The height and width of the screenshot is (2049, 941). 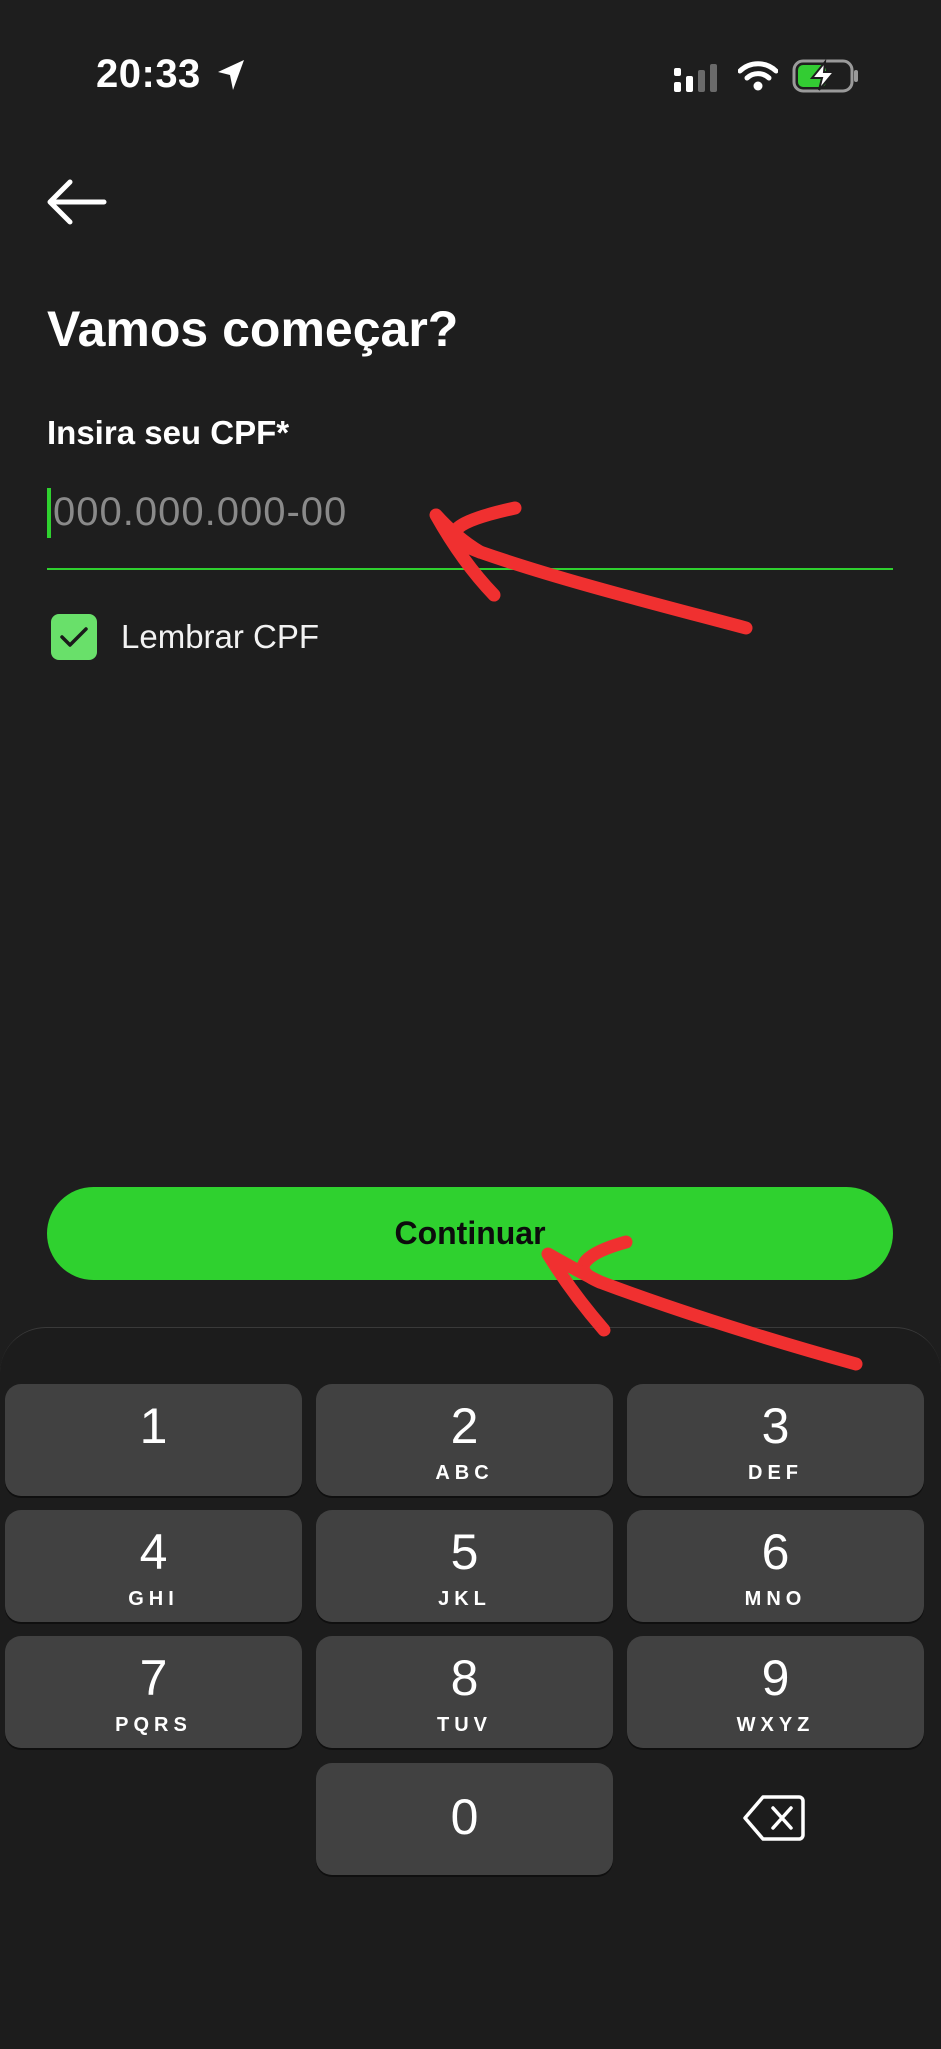 I want to click on key-9: 9 WXYZ, so click(x=775, y=1692).